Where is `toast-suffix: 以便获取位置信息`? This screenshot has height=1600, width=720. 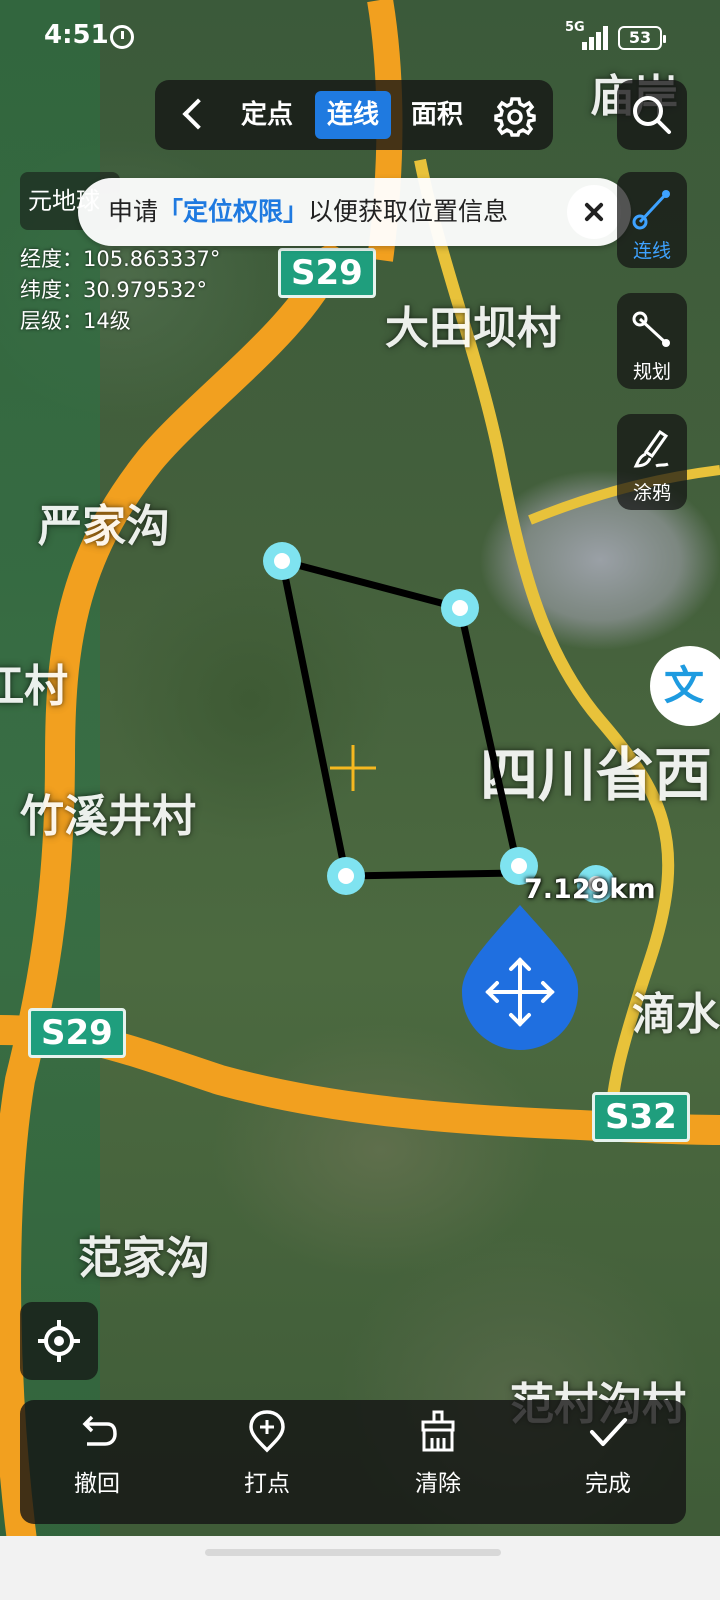 toast-suffix: 以便获取位置信息 is located at coordinates (408, 211).